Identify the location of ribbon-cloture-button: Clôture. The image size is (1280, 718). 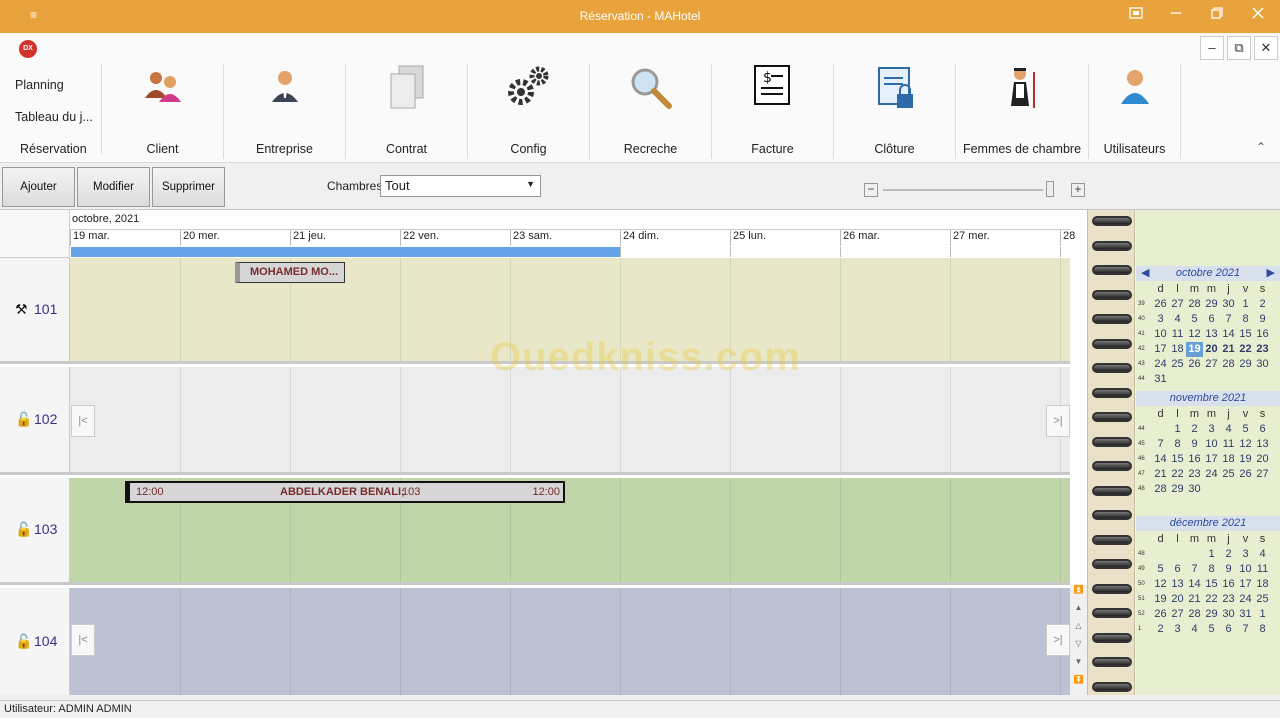
(895, 111).